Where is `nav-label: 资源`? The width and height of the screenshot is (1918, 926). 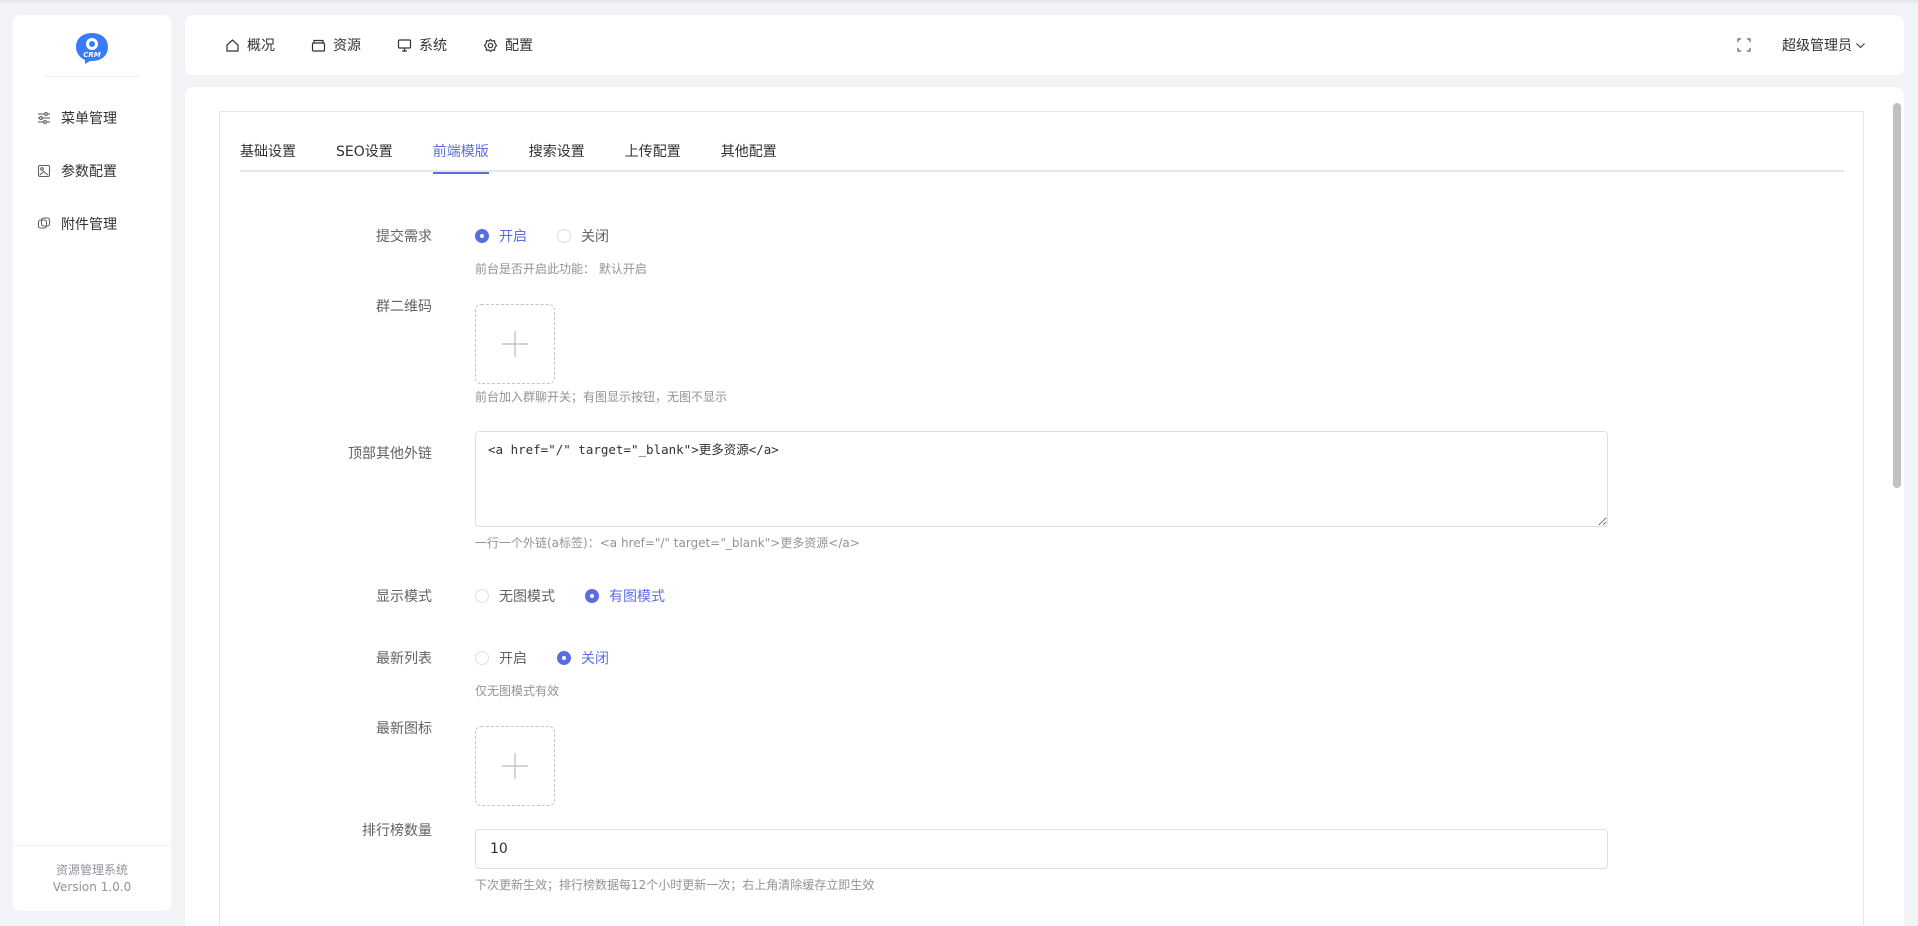
nav-label: 资源 is located at coordinates (347, 46).